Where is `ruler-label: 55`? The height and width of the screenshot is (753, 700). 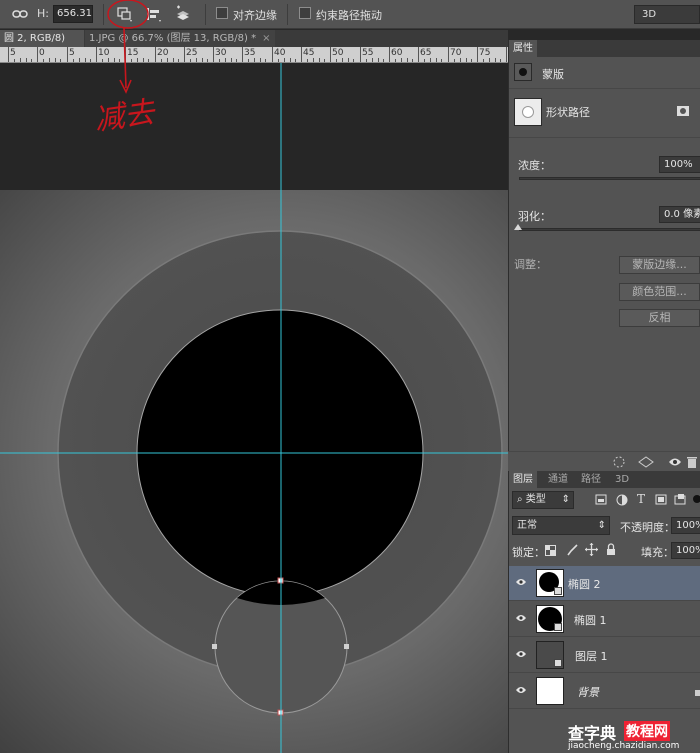
ruler-label: 55 is located at coordinates (368, 53).